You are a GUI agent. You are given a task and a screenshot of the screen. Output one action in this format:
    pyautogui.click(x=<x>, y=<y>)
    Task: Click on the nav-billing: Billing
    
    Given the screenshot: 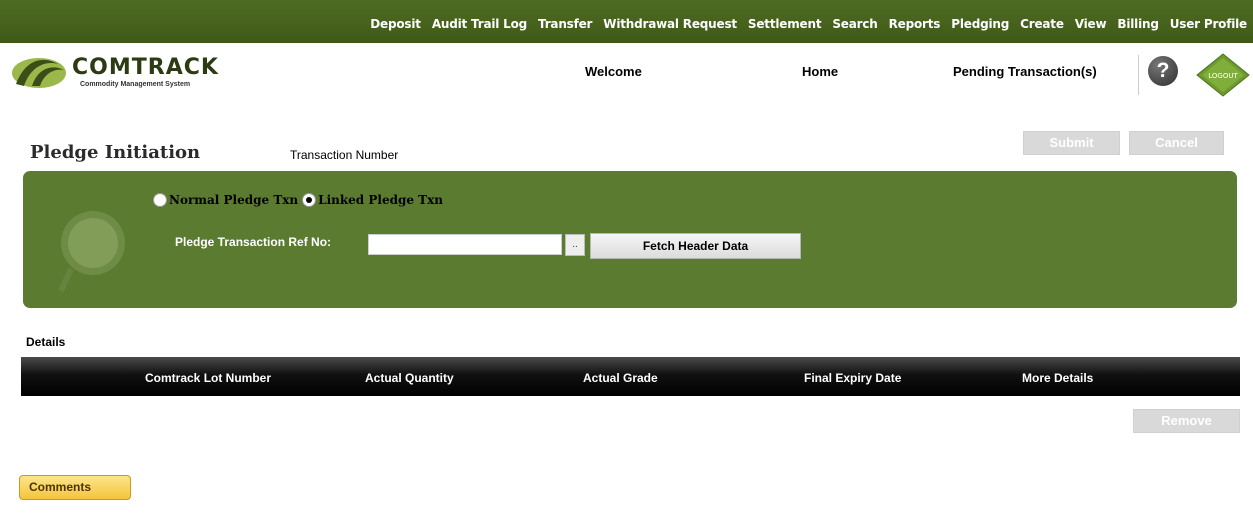 What is the action you would take?
    pyautogui.click(x=1138, y=24)
    